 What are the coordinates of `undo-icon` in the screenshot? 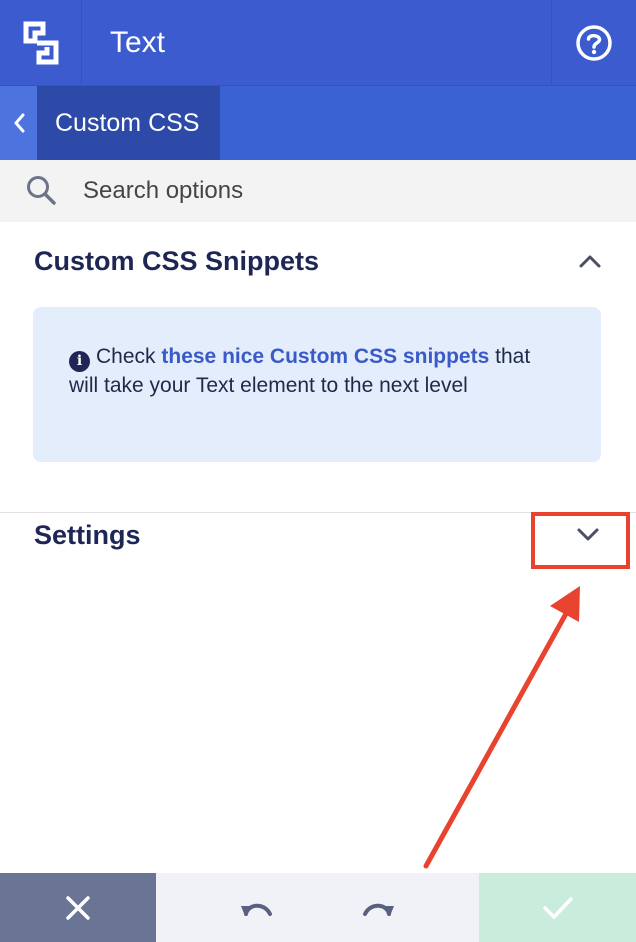 It's located at (257, 908).